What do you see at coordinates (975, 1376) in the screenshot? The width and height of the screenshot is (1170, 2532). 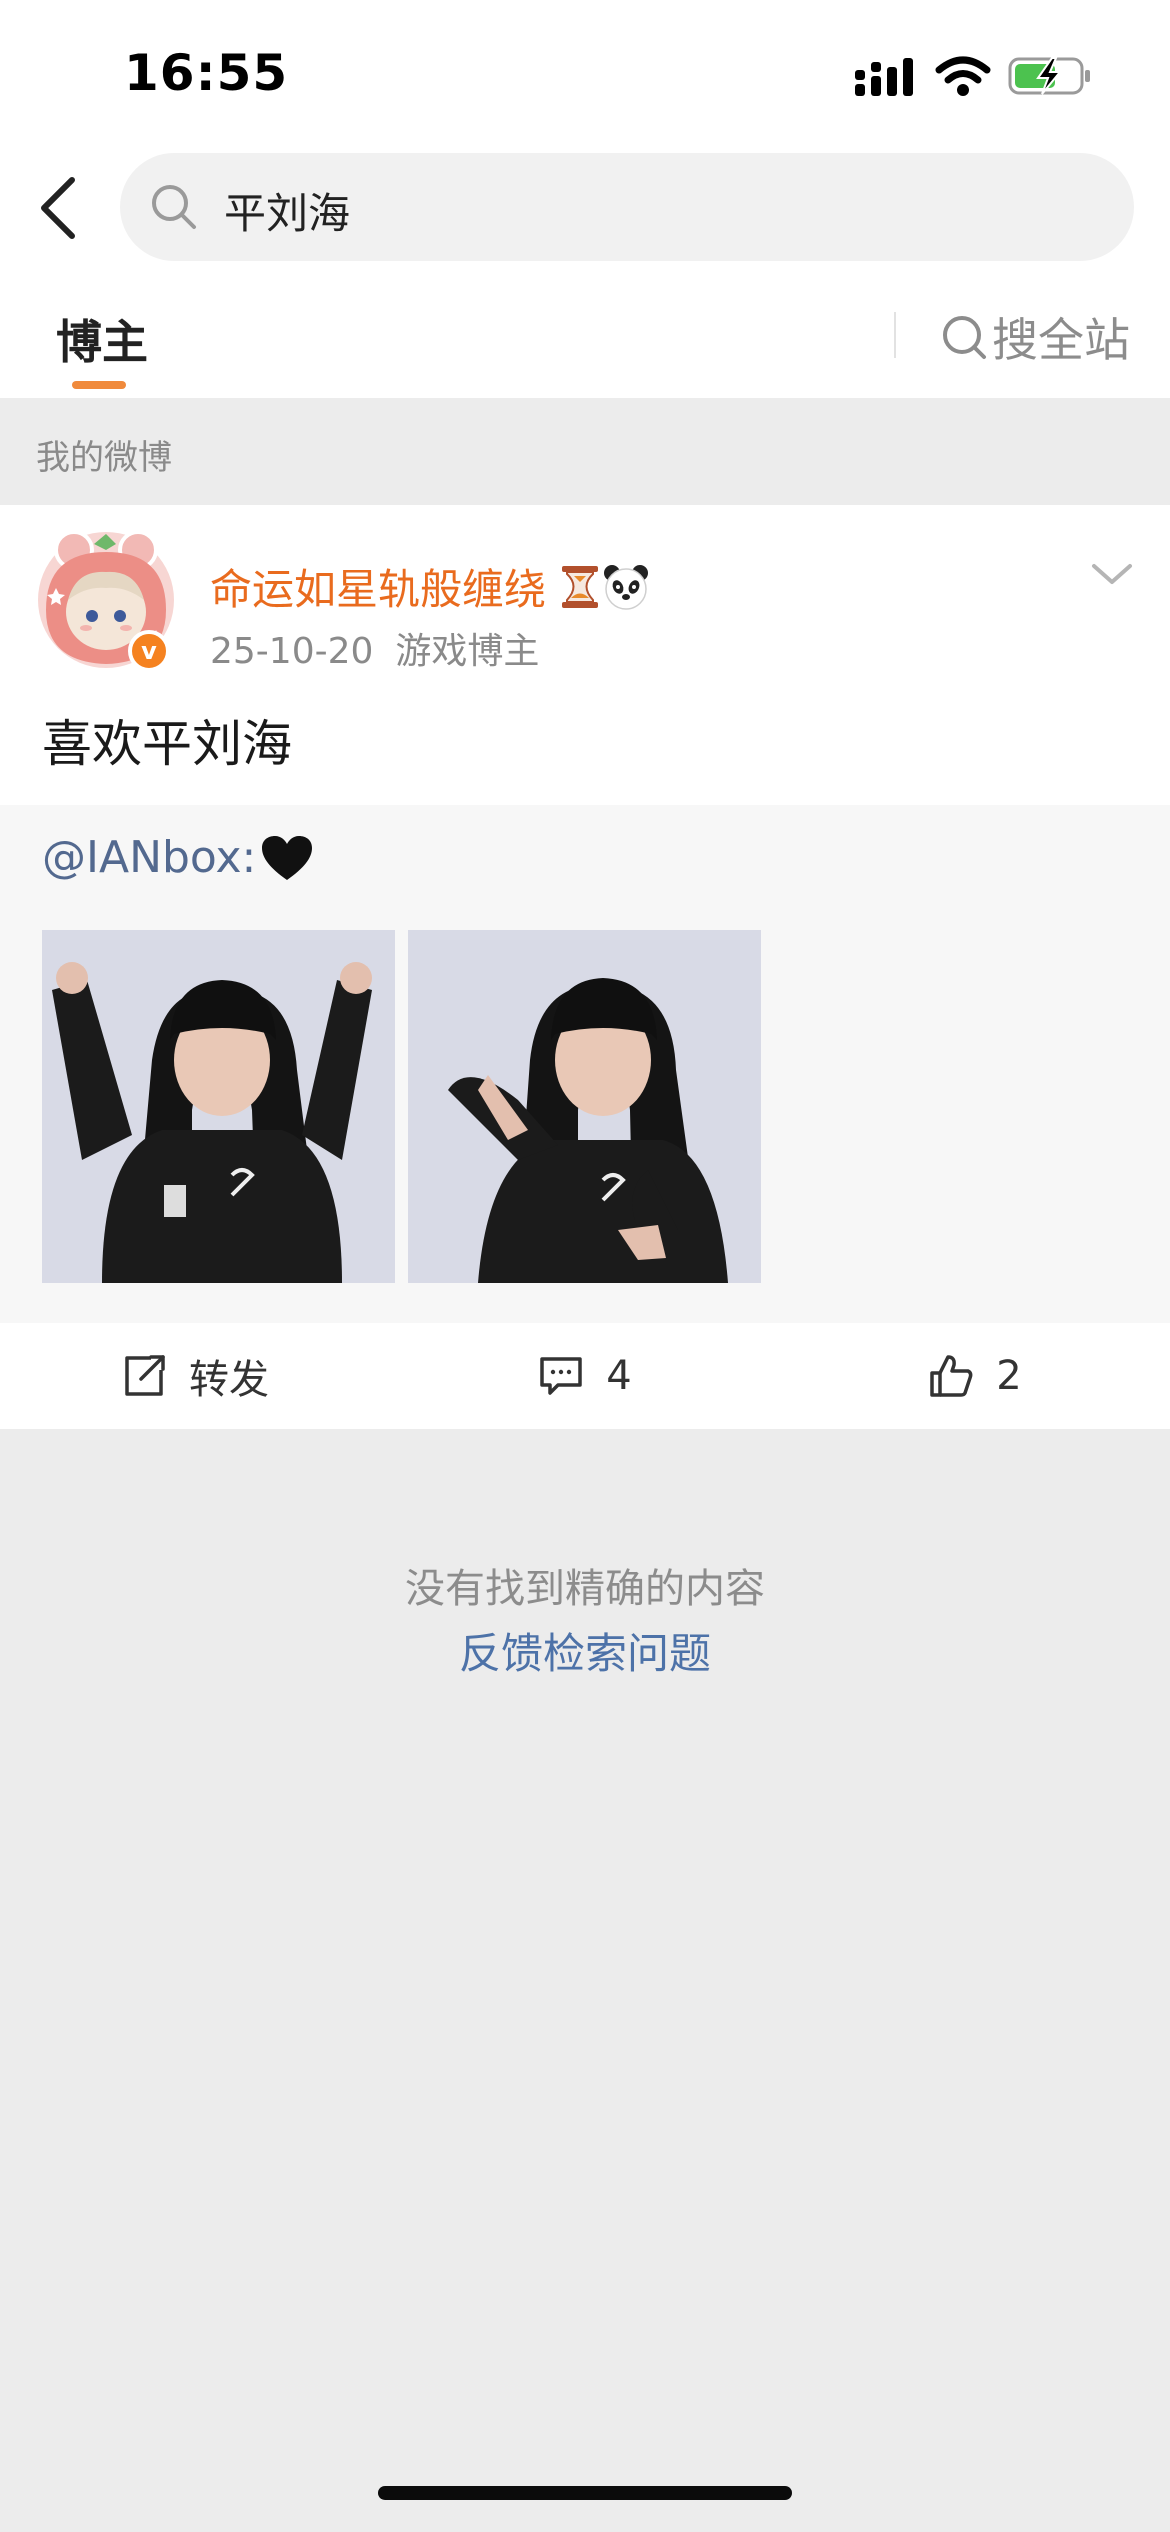 I see `like-button: 2` at bounding box center [975, 1376].